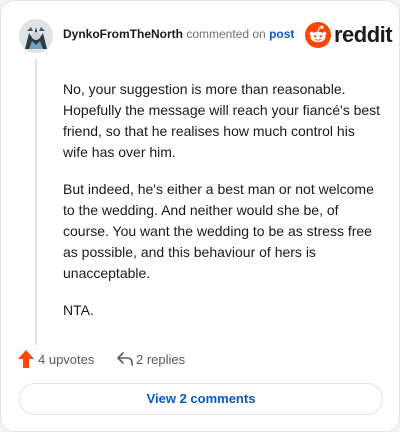 This screenshot has height=432, width=400. Describe the element at coordinates (36, 202) in the screenshot. I see `thread-line` at that location.